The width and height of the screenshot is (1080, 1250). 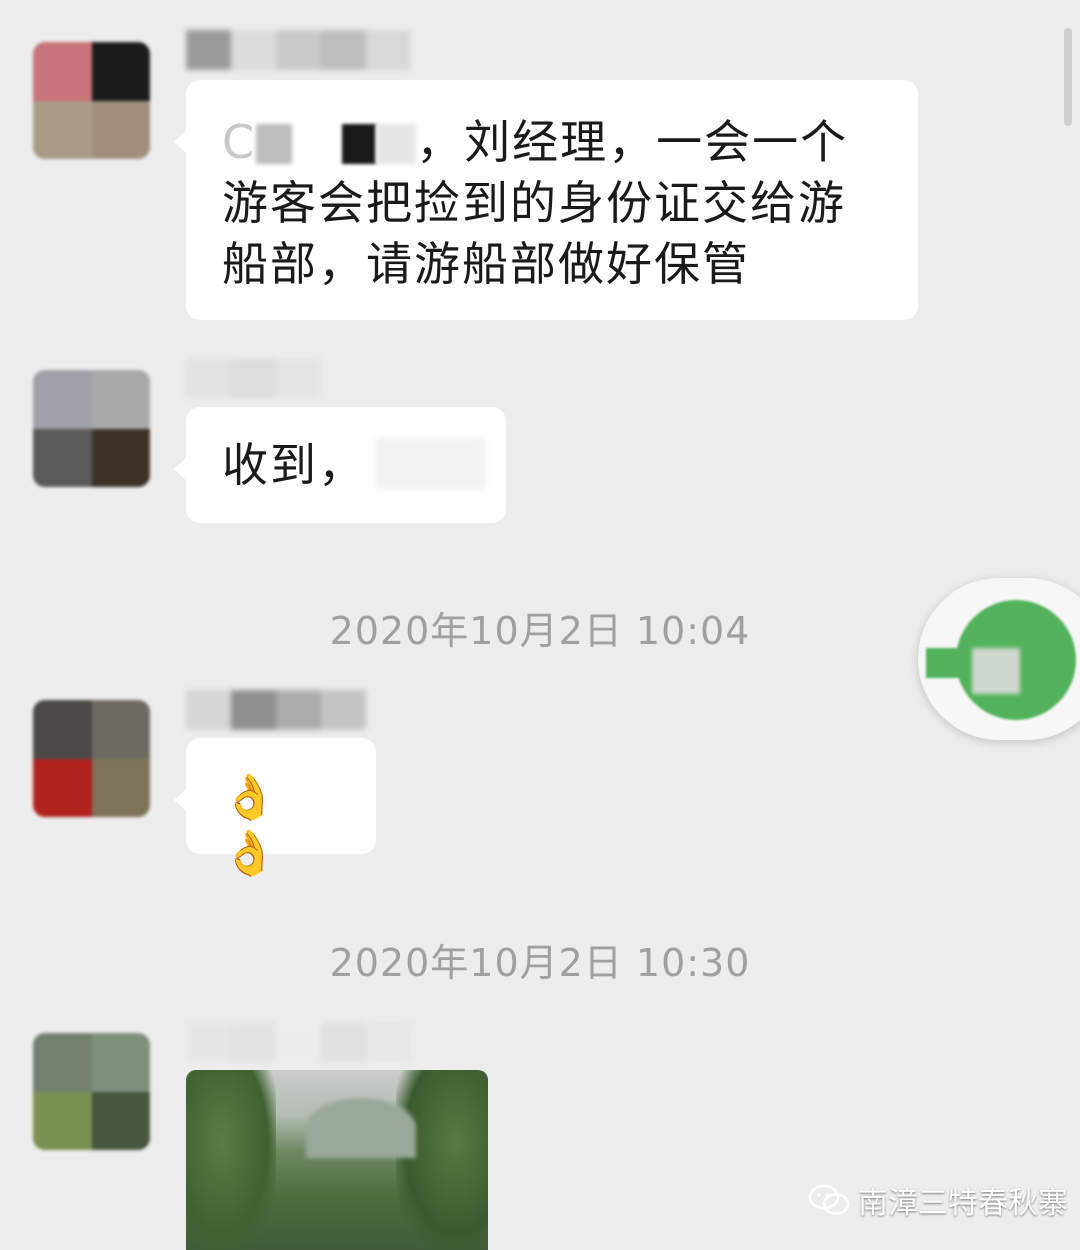 I want to click on message-body: ，刘经理，一会一个游客会把捡到的身份证交给游船部，请游船部做好保管, so click(x=535, y=203).